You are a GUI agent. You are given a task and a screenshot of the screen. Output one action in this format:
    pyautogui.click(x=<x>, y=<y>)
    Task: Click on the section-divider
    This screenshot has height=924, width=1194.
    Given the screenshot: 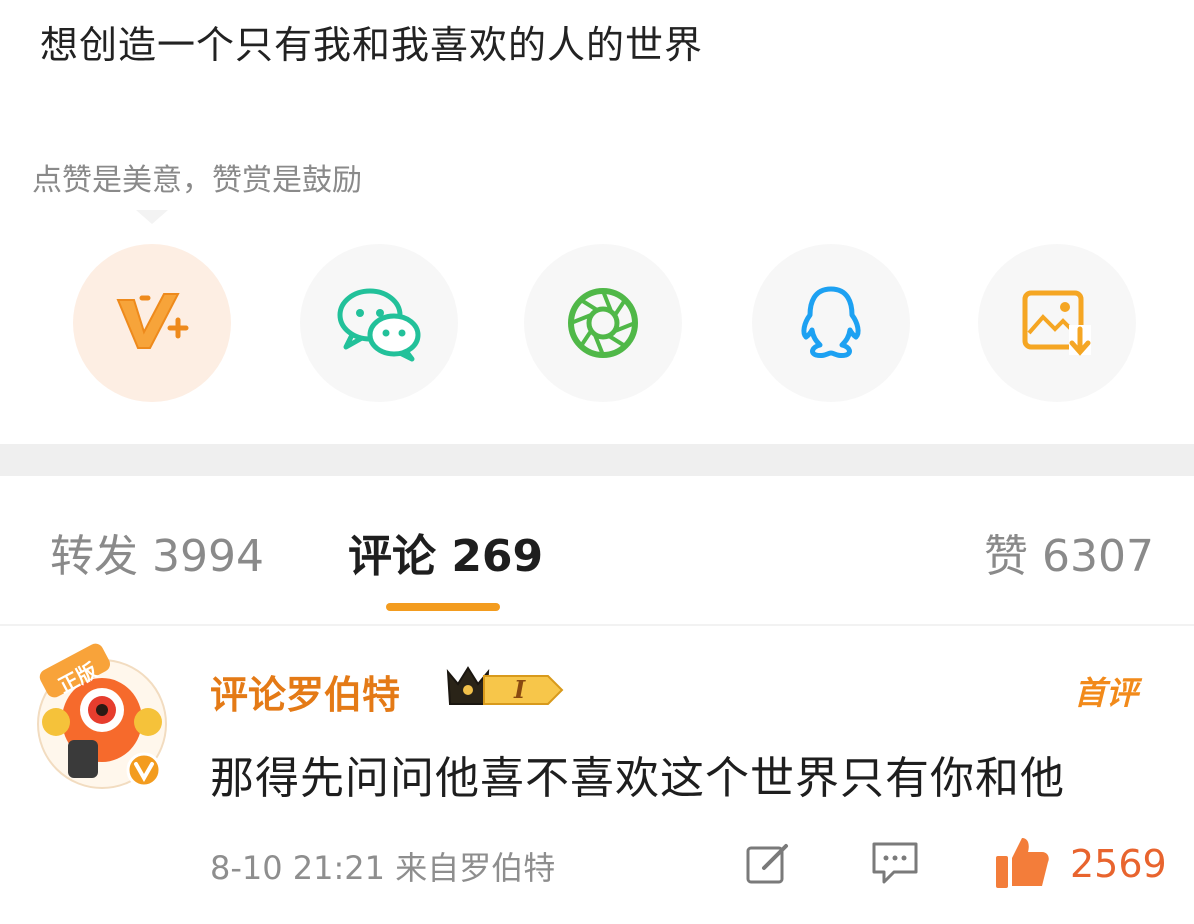 What is the action you would take?
    pyautogui.click(x=597, y=460)
    